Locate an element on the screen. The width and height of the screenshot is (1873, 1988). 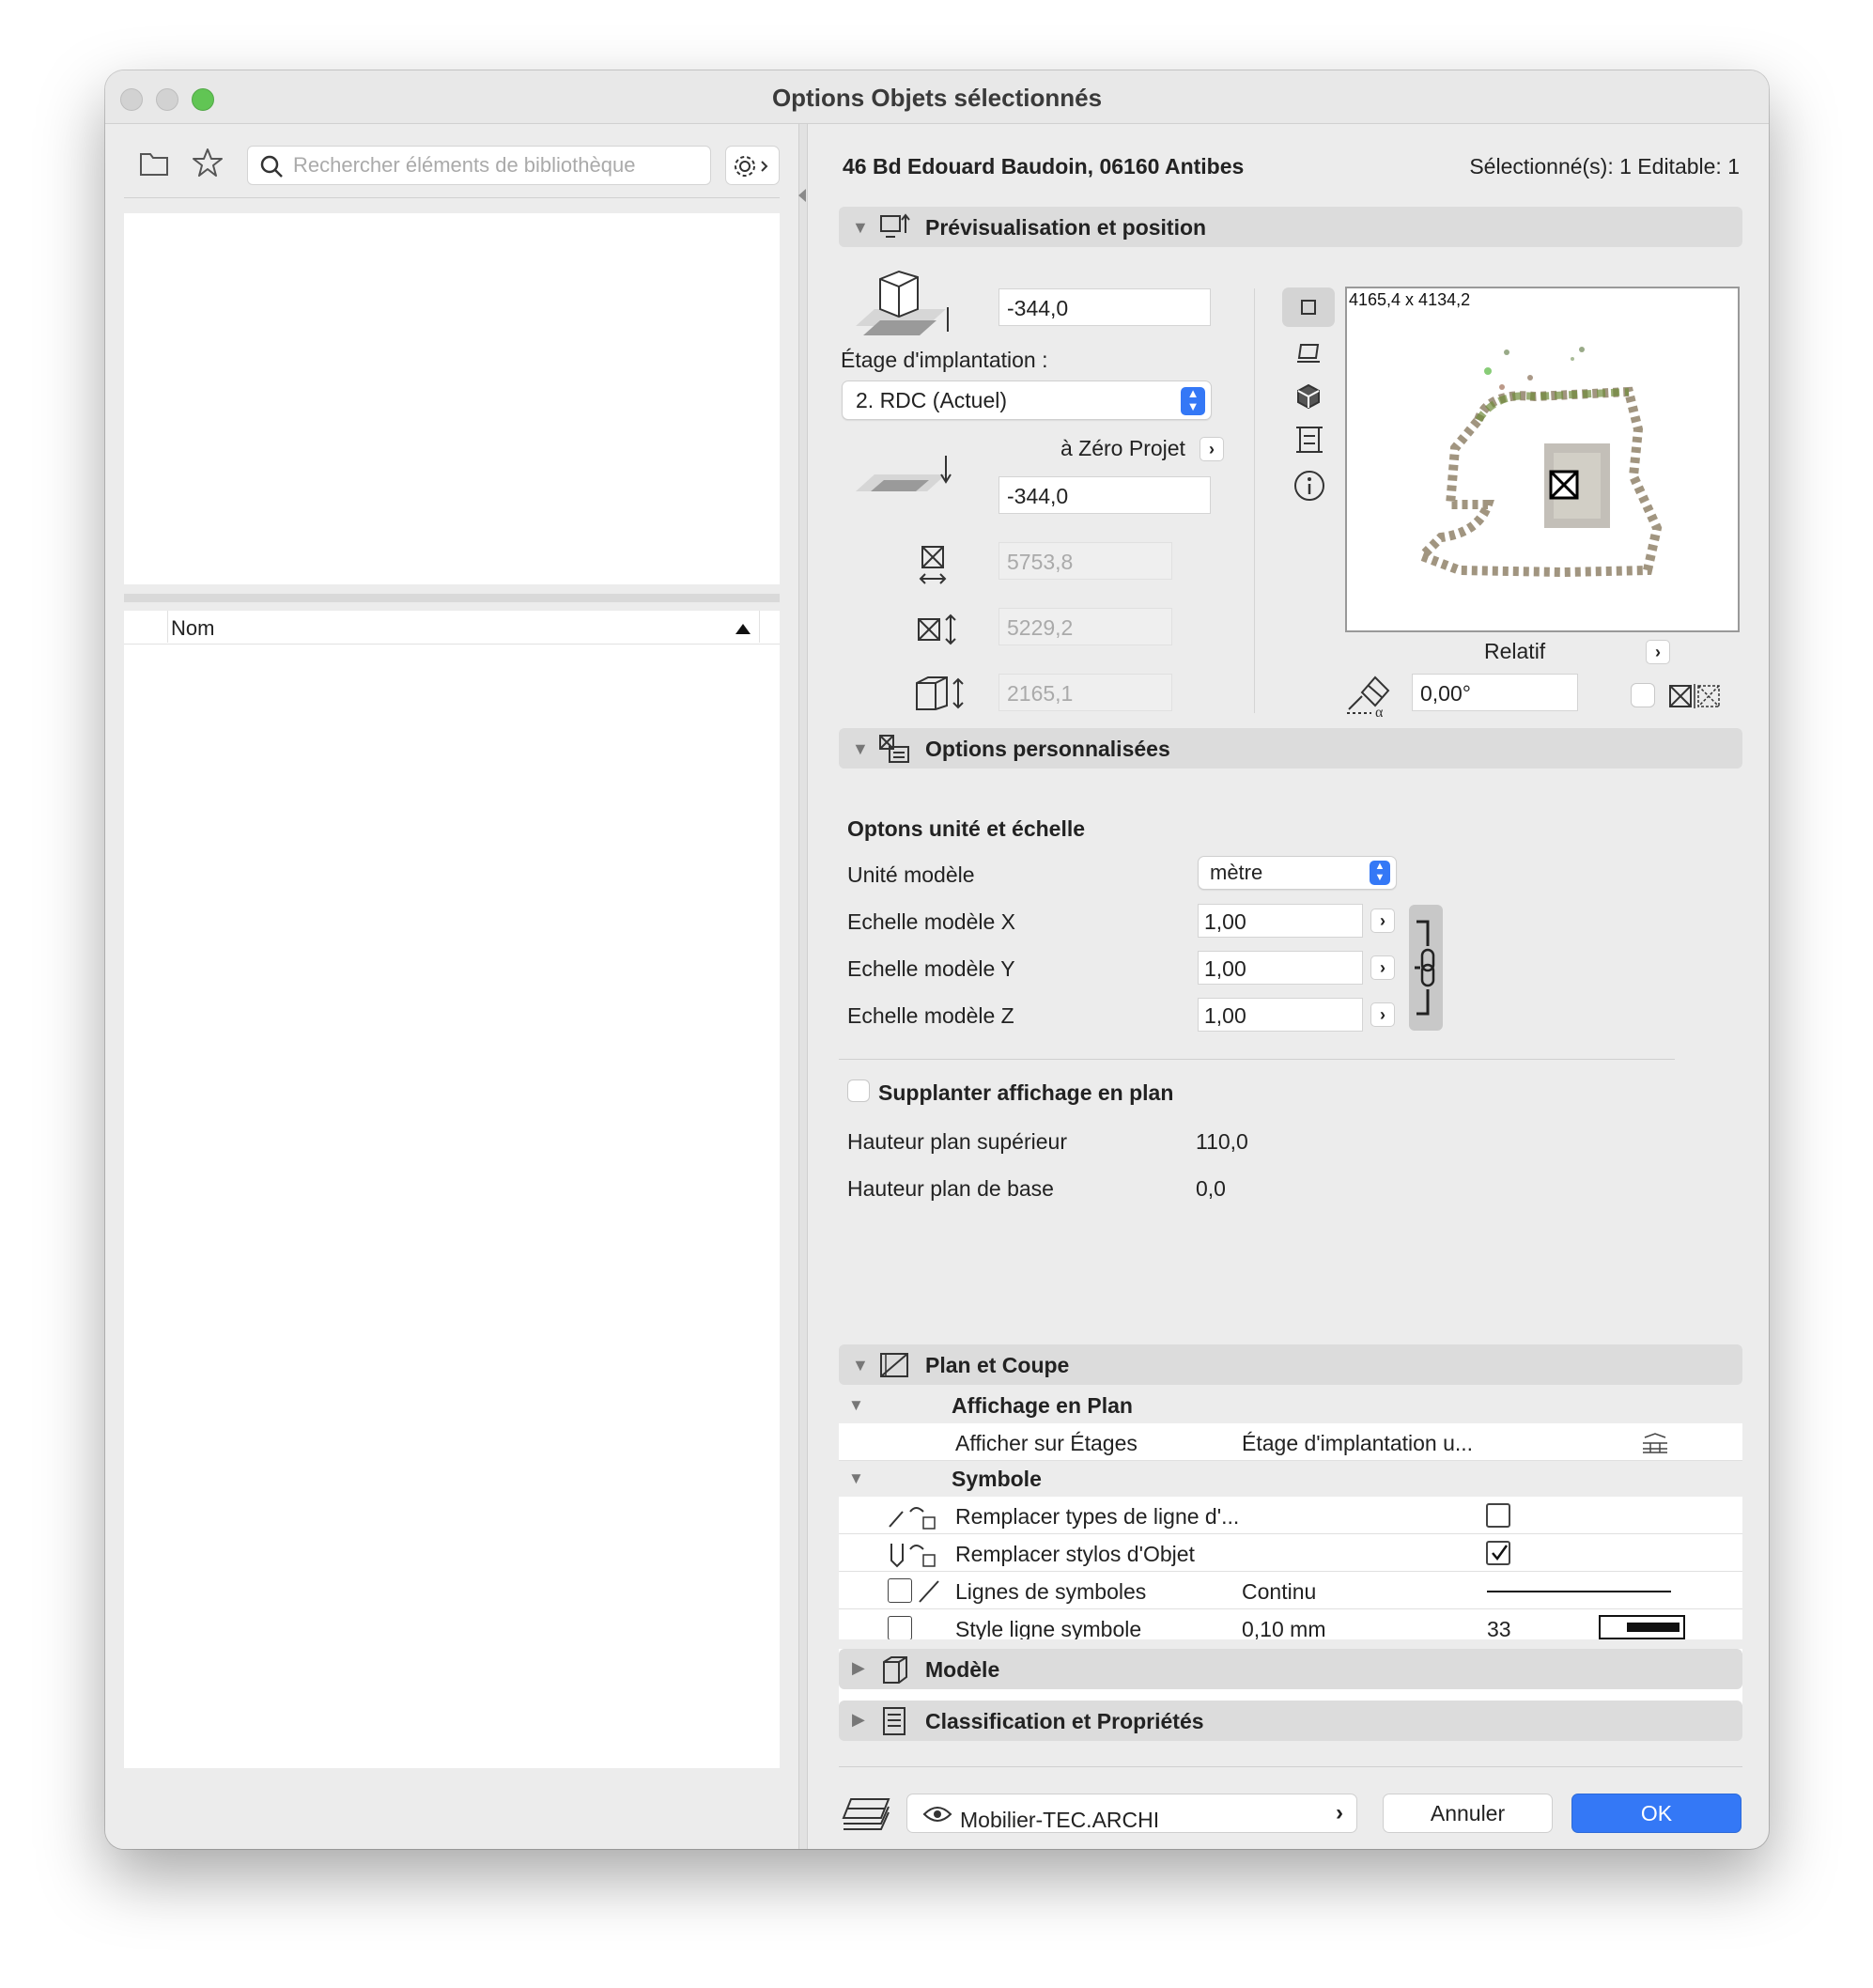
unit-label: Unité modèle is located at coordinates (911, 874).